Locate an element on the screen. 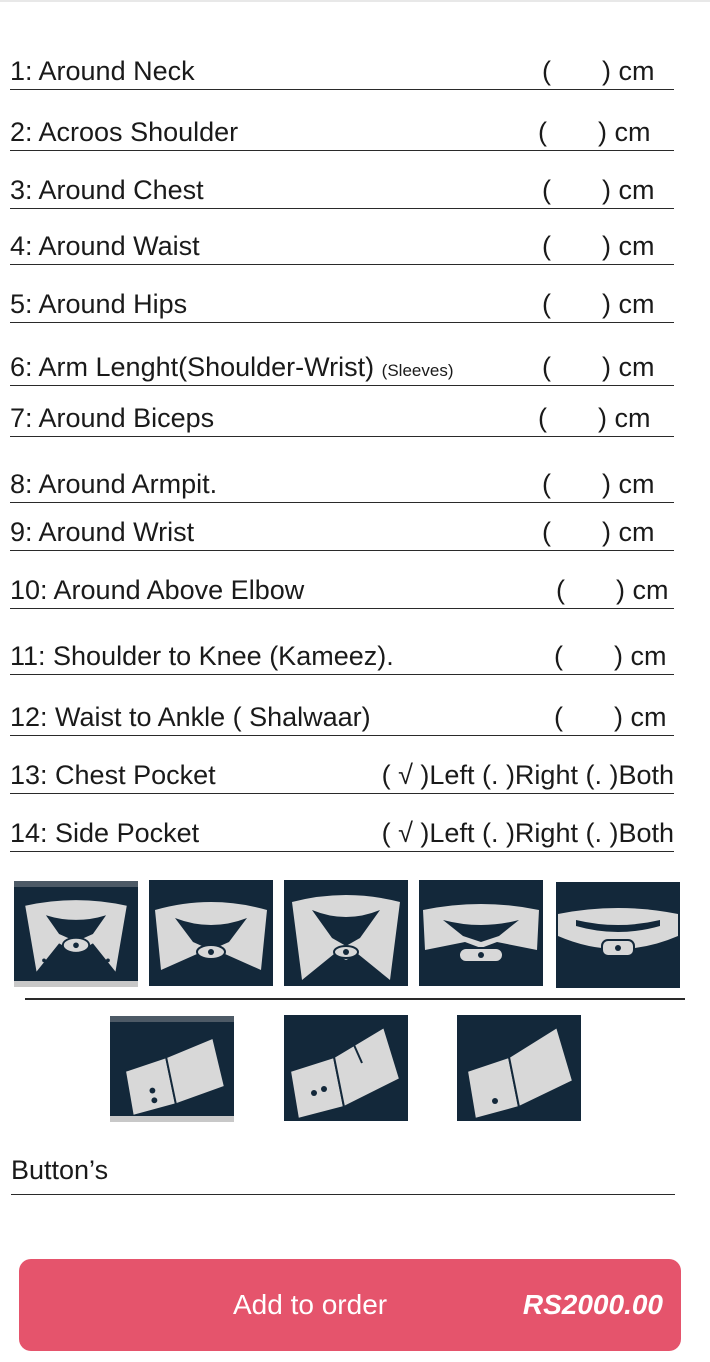  collar-style-3-shape is located at coordinates (346, 937).